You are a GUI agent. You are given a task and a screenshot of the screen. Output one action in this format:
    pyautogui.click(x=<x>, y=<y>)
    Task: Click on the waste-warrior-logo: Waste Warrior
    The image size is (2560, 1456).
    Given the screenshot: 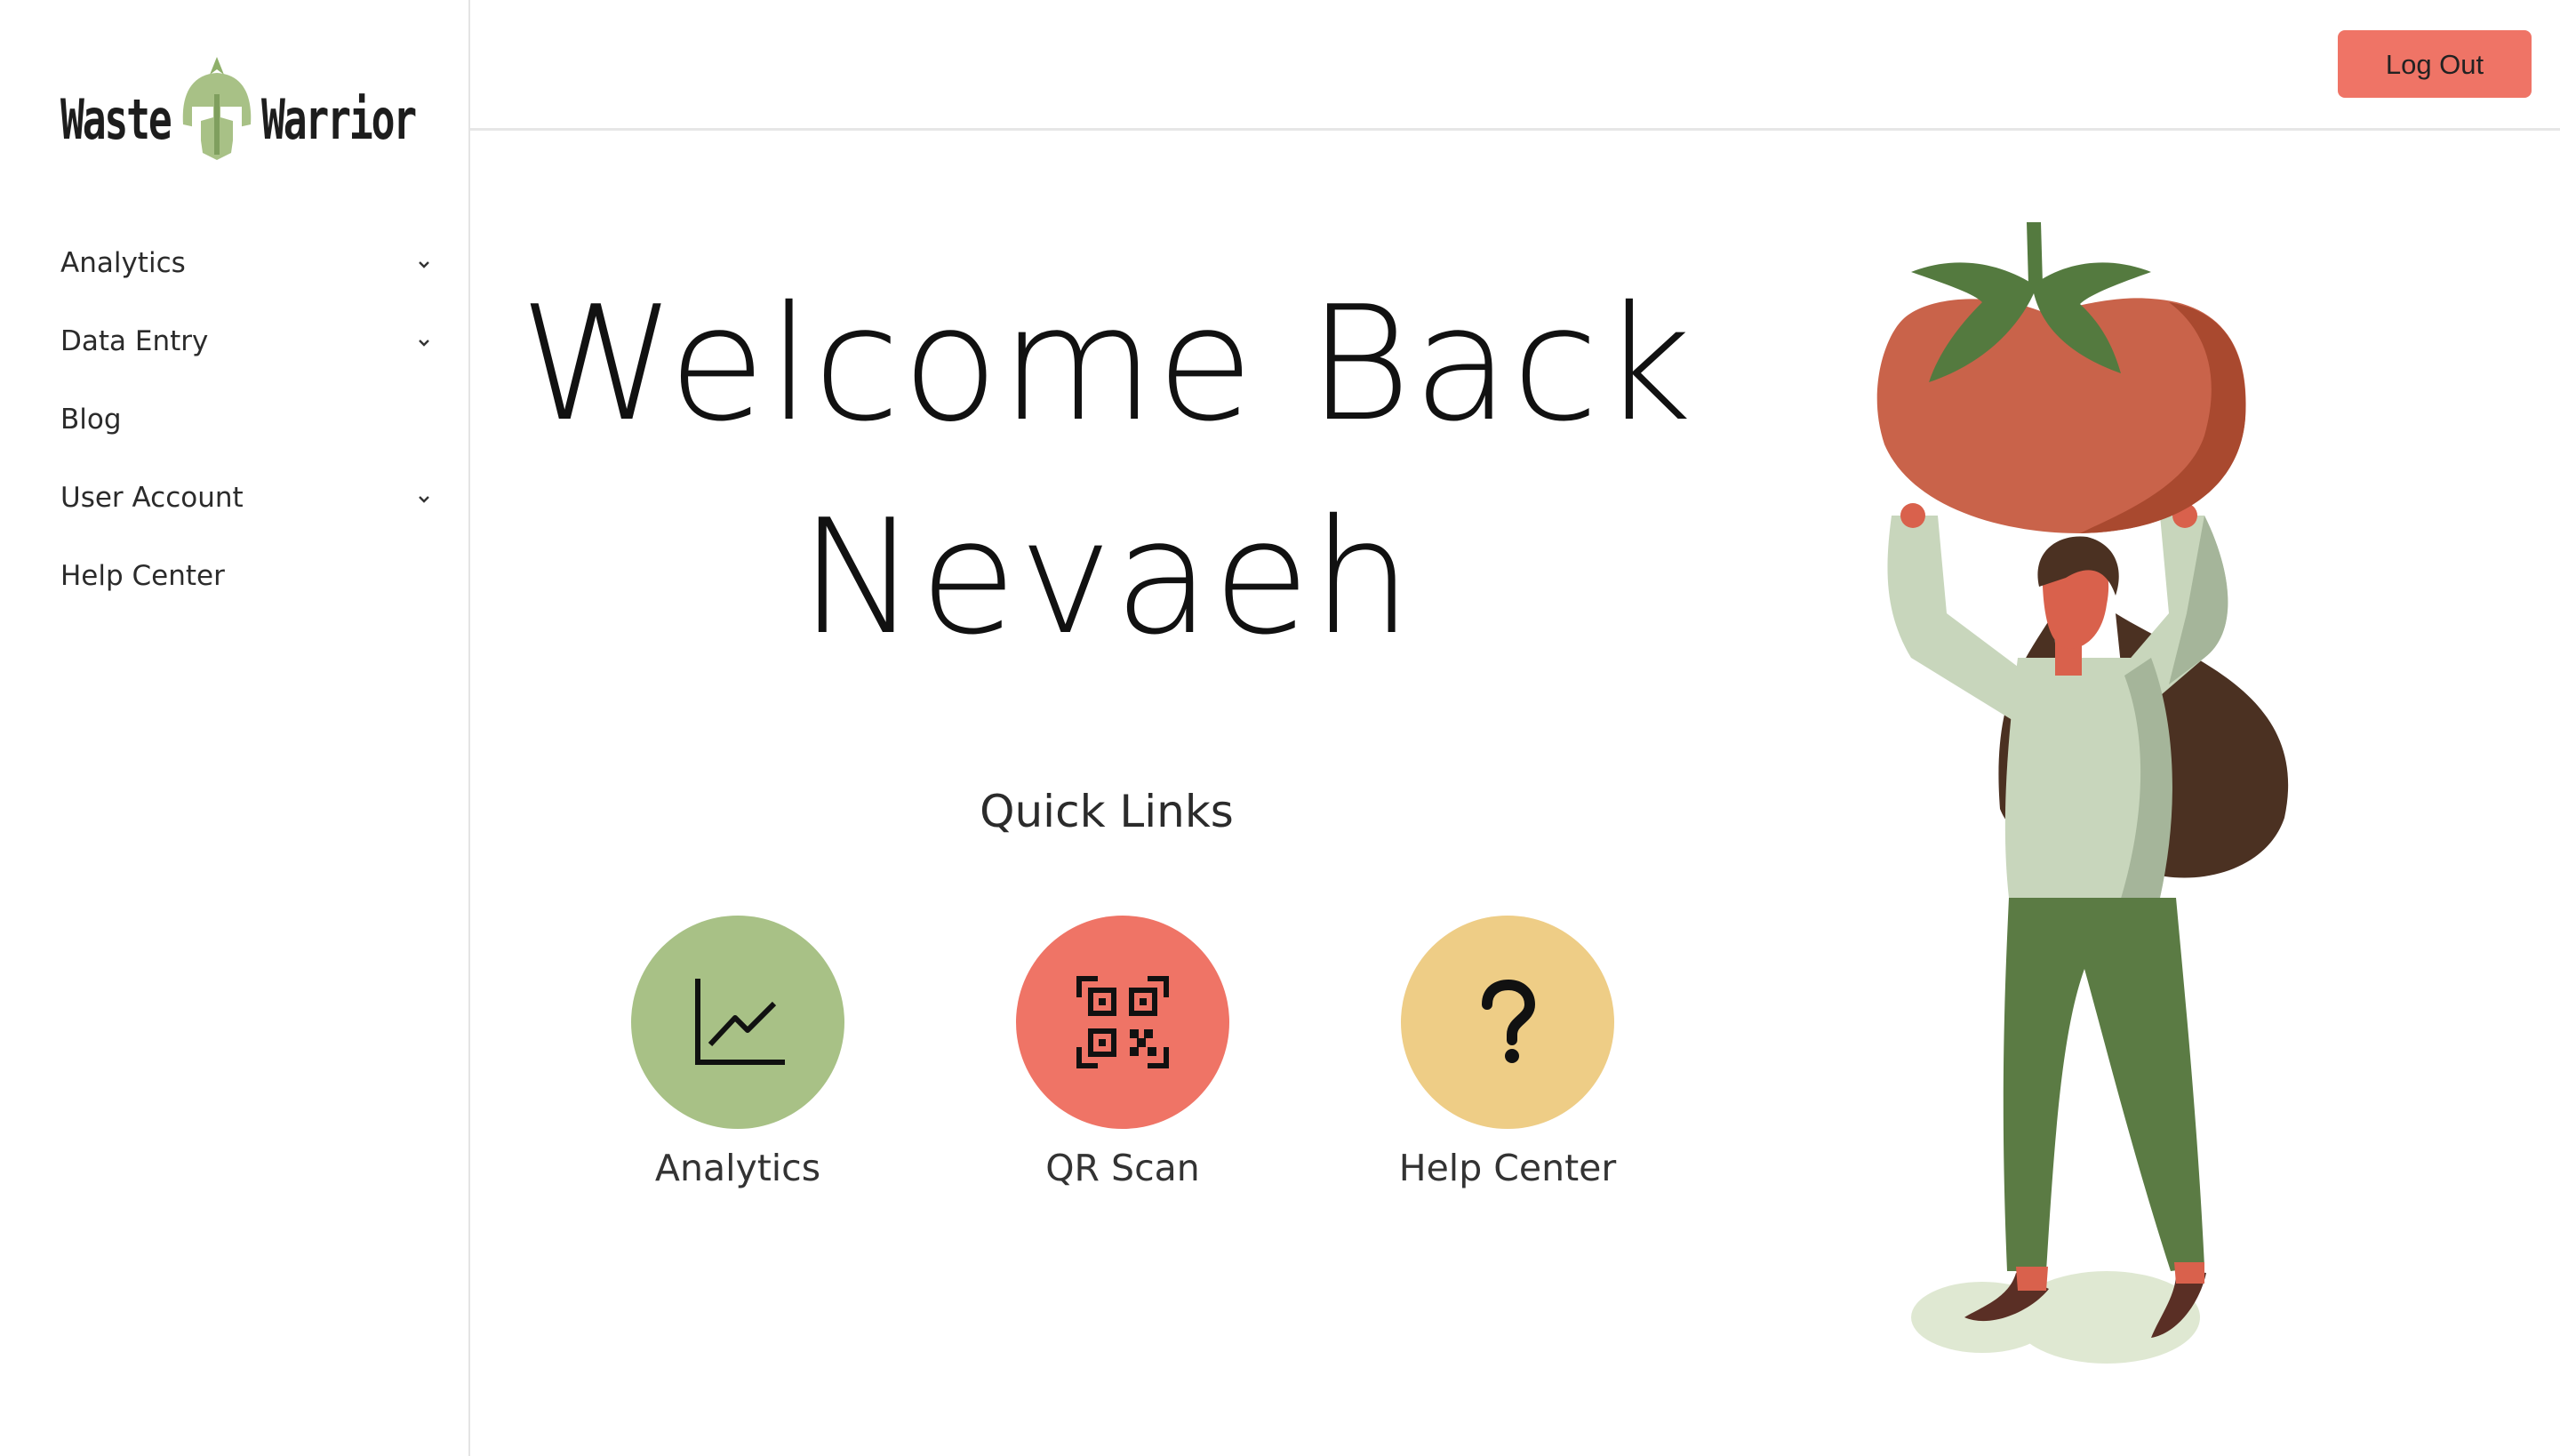 What is the action you would take?
    pyautogui.click(x=238, y=113)
    